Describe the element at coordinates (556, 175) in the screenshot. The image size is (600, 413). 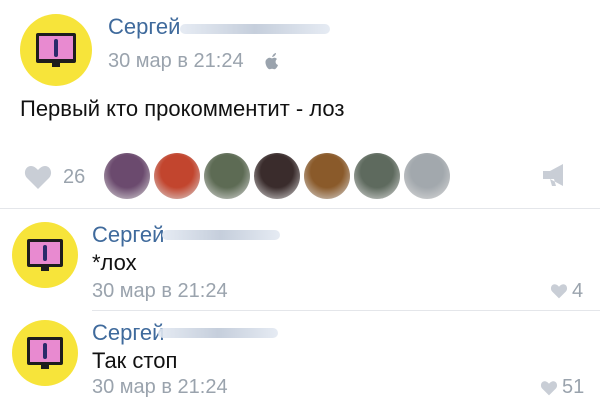
I see `share-icon` at that location.